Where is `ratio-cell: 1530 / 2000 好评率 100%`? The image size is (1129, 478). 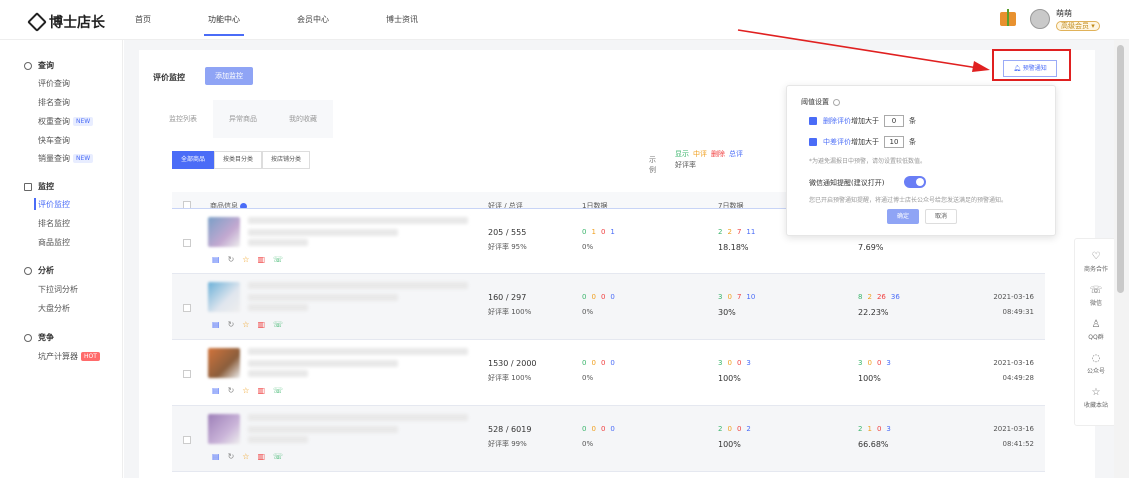 ratio-cell: 1530 / 2000 好评率 100% is located at coordinates (512, 370).